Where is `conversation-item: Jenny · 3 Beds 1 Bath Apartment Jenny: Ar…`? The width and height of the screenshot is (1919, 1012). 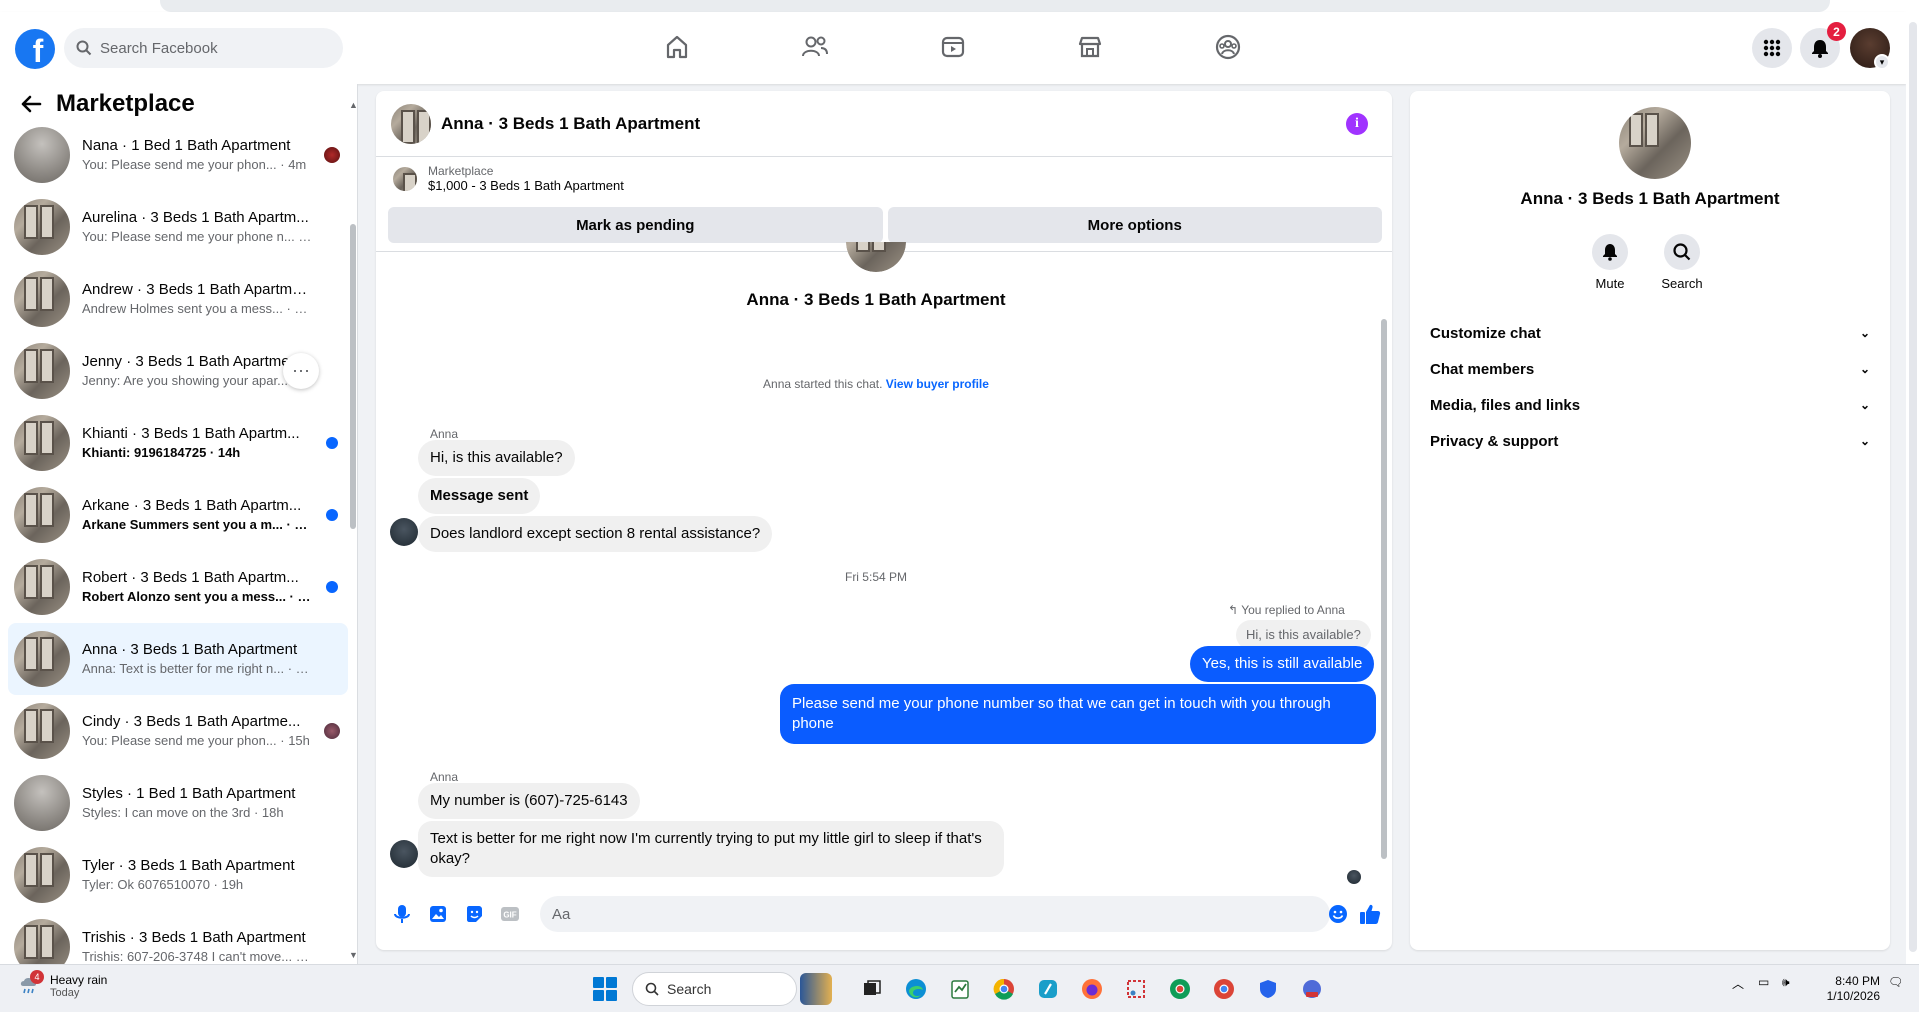 conversation-item: Jenny · 3 Beds 1 Bath Apartment Jenny: Ar… is located at coordinates (178, 371).